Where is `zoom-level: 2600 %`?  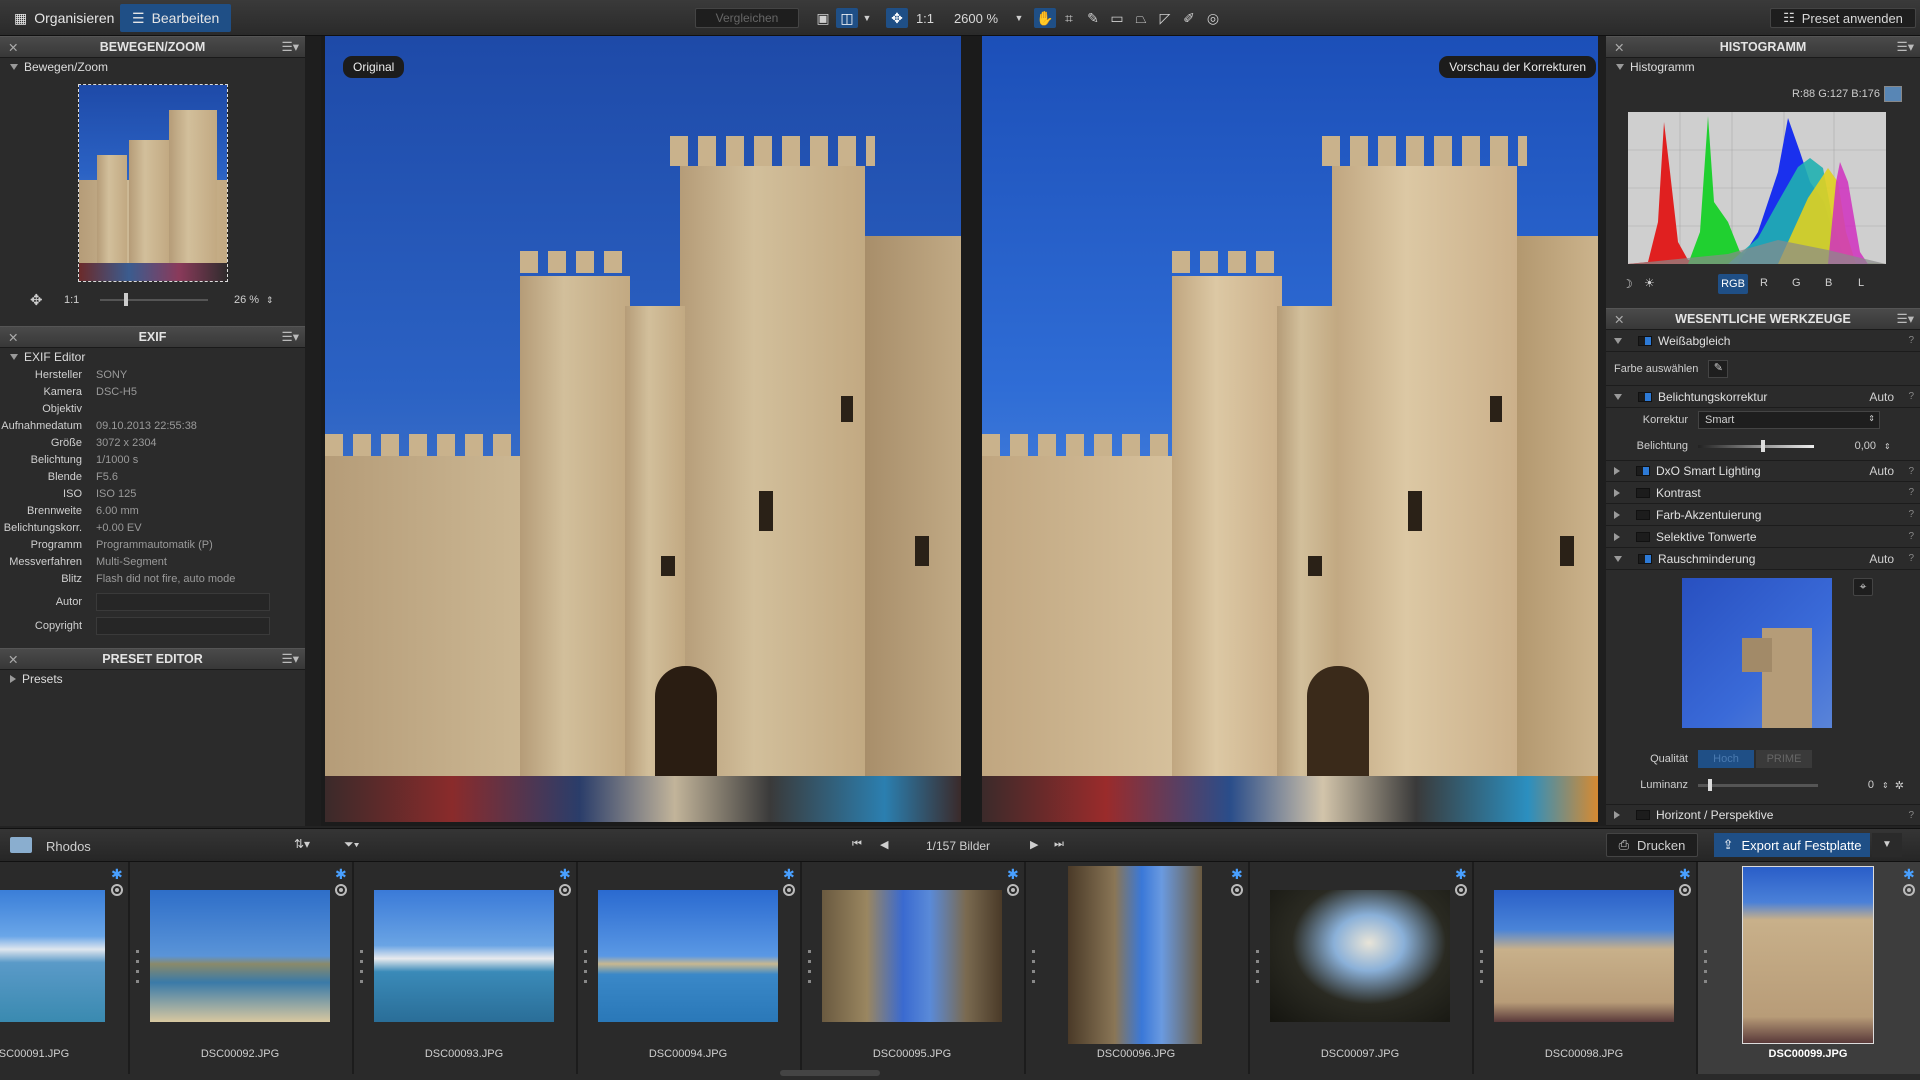
zoom-level: 2600 % is located at coordinates (976, 18).